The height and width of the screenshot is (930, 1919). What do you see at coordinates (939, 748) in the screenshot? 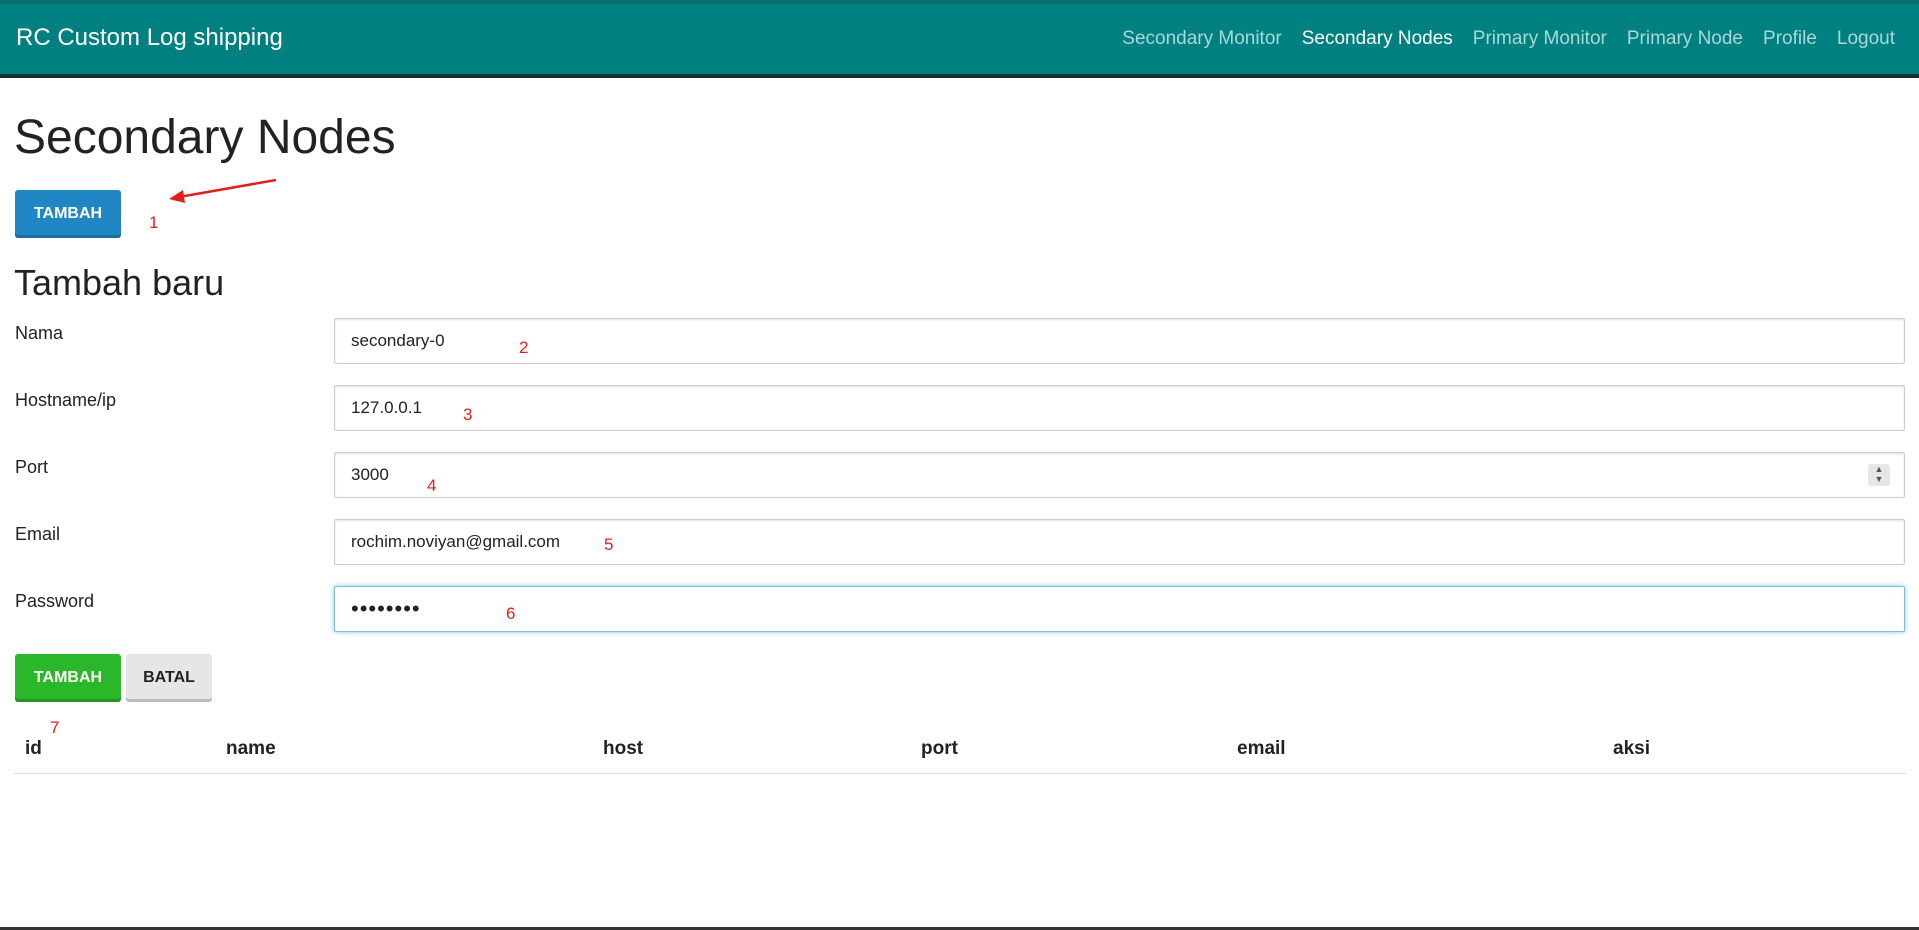
I see `column-header-port: port` at bounding box center [939, 748].